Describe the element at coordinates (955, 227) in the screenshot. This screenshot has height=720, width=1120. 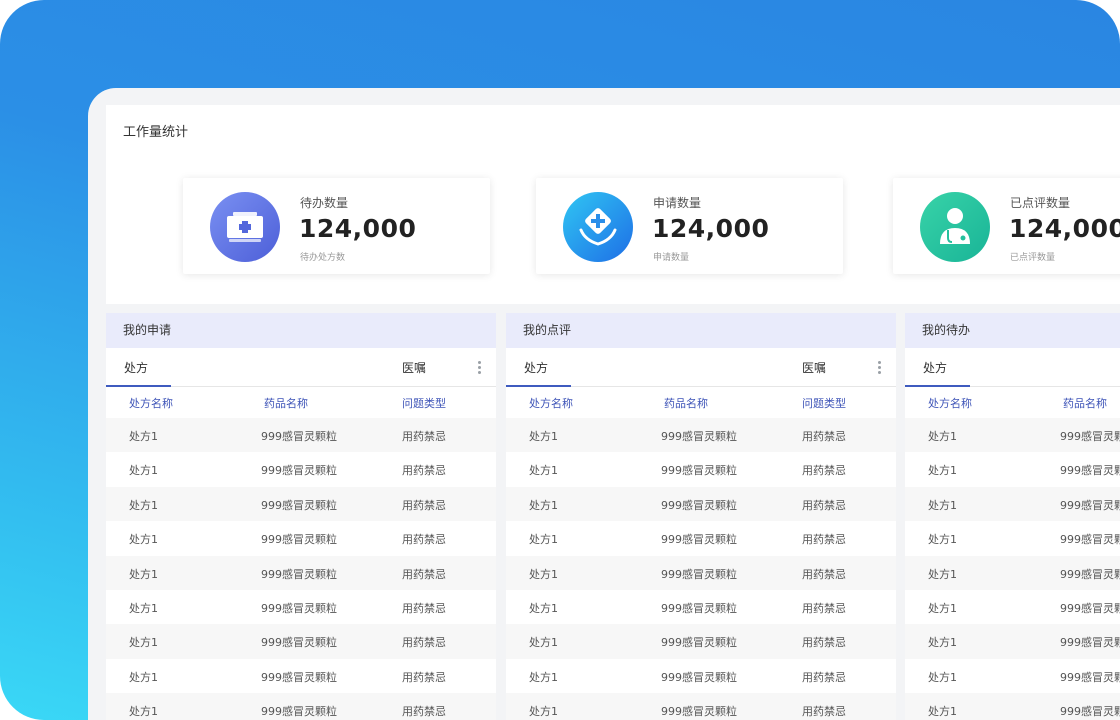
I see `doctor-icon` at that location.